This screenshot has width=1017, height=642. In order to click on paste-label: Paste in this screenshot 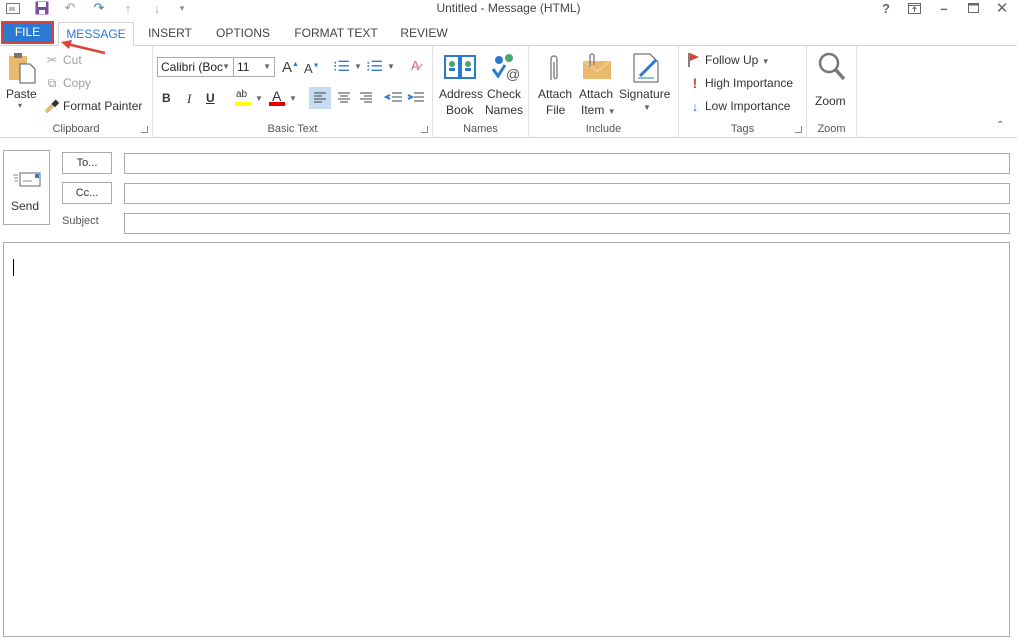, I will do `click(21, 94)`.